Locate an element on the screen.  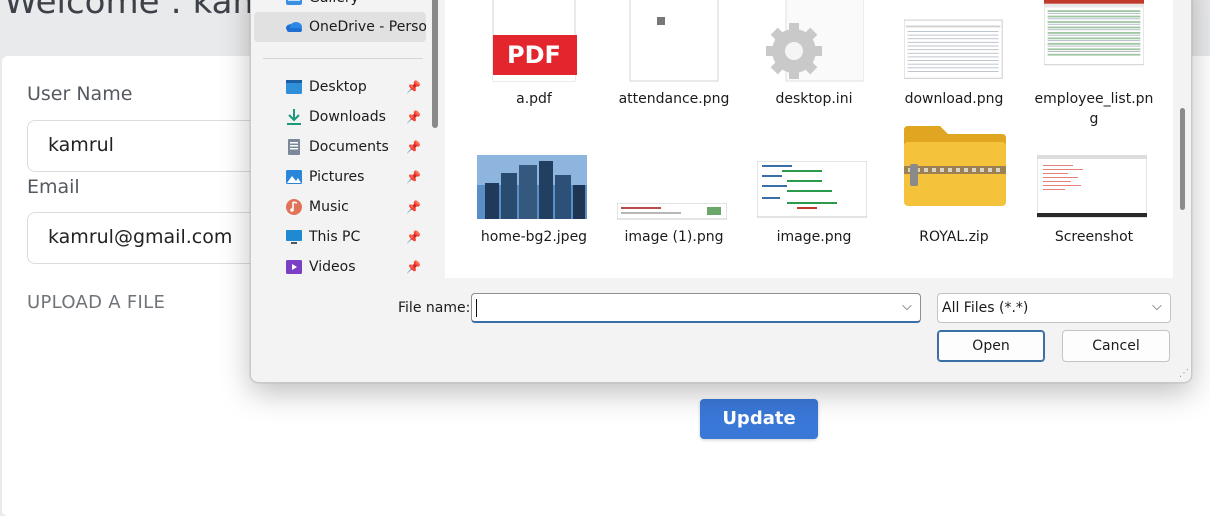
nav-item-this-pc: This PC 📌 is located at coordinates (340, 237).